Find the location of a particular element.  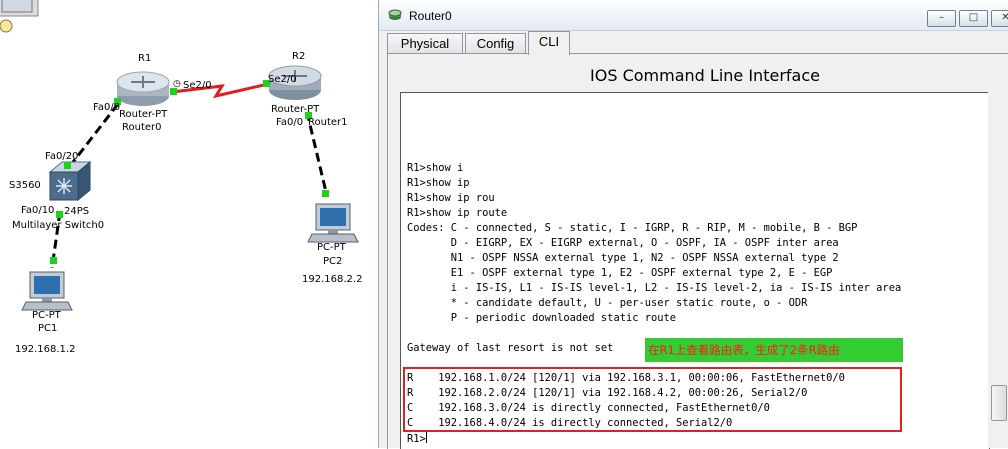

r1-name-label: R1 is located at coordinates (145, 58).